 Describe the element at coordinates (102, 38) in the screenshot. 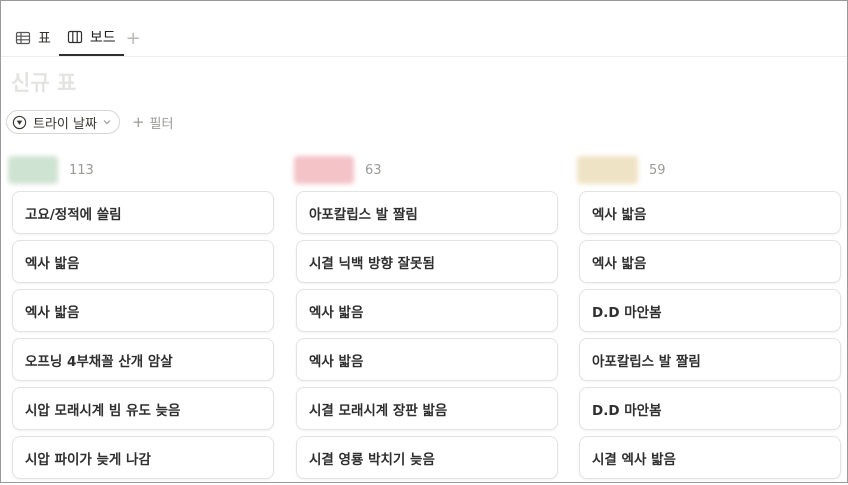

I see `tab-board-label: 보드` at that location.